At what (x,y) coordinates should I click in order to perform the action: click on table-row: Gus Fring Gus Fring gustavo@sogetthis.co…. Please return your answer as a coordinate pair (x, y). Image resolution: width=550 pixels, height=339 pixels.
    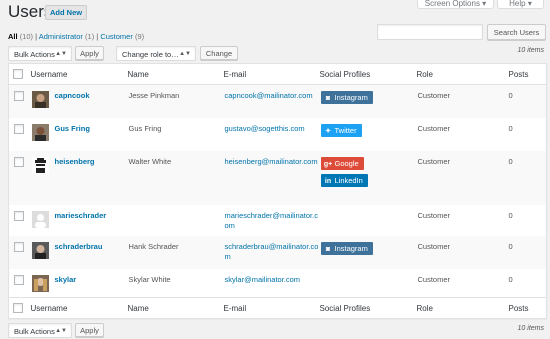
    Looking at the image, I should click on (278, 134).